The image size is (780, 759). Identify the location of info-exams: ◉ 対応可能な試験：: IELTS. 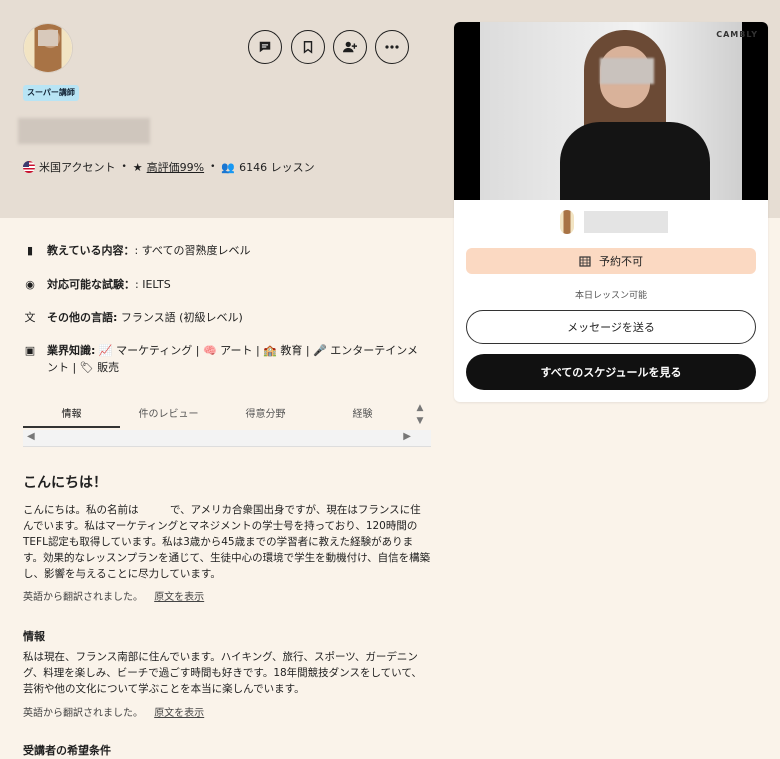
(97, 284).